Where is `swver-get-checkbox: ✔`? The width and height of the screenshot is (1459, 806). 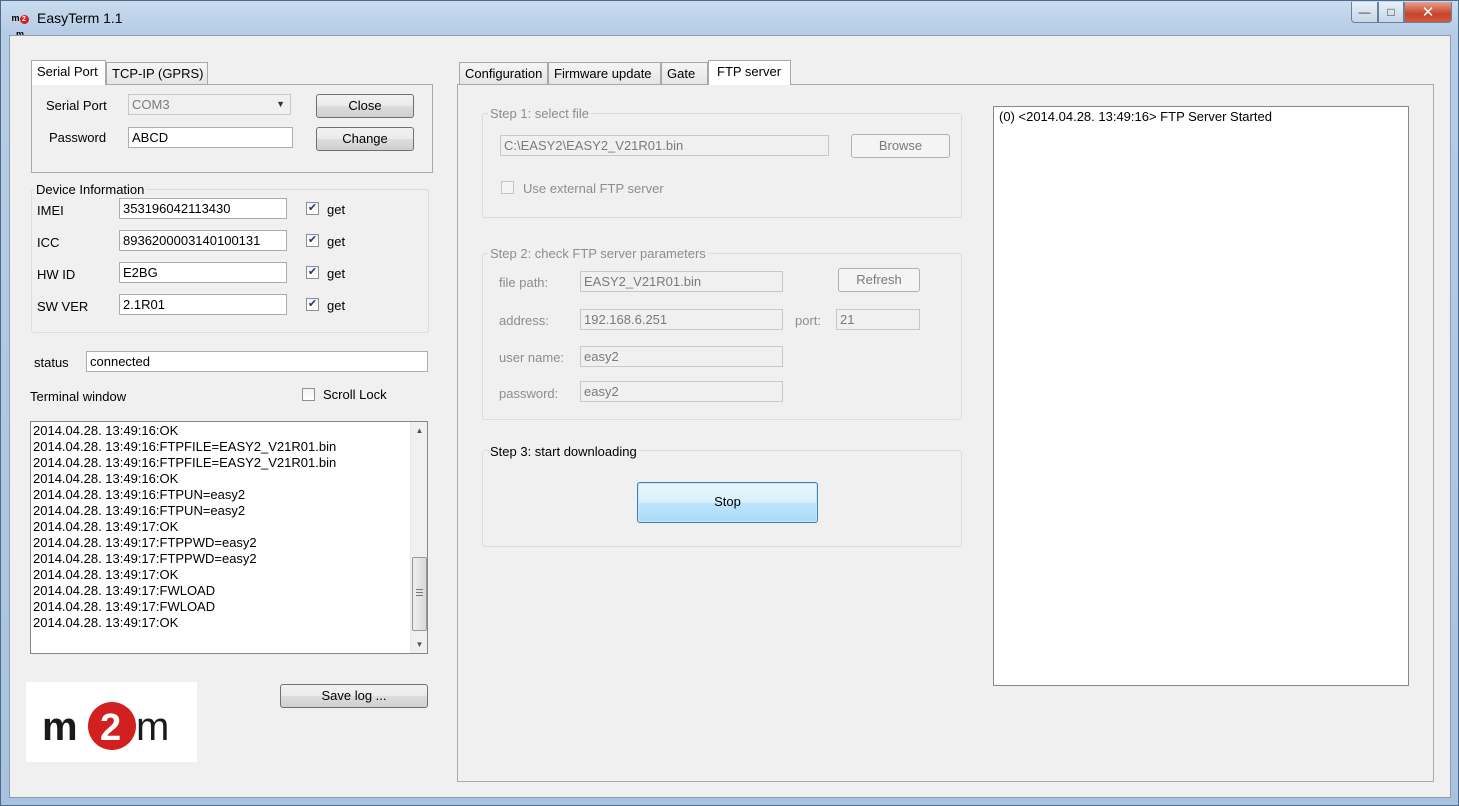 swver-get-checkbox: ✔ is located at coordinates (312, 304).